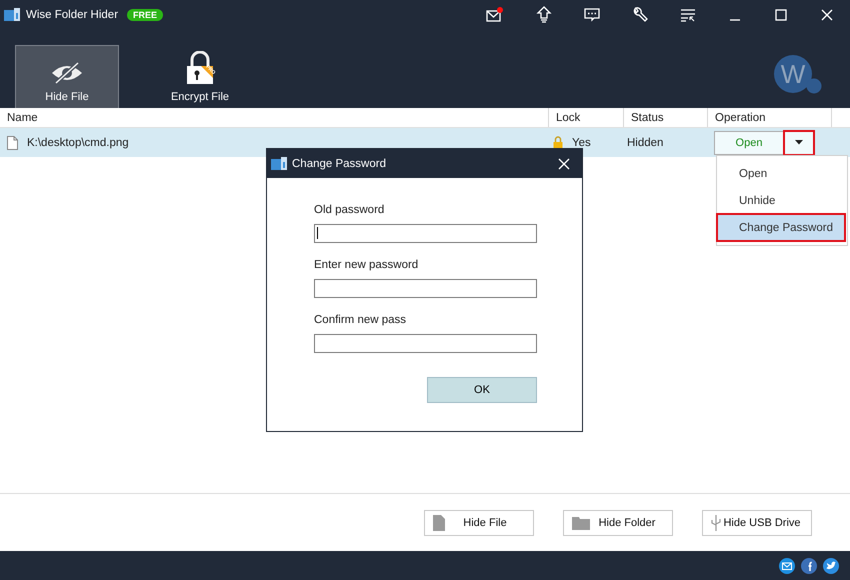  What do you see at coordinates (274, 117) in the screenshot?
I see `column-header: Name` at bounding box center [274, 117].